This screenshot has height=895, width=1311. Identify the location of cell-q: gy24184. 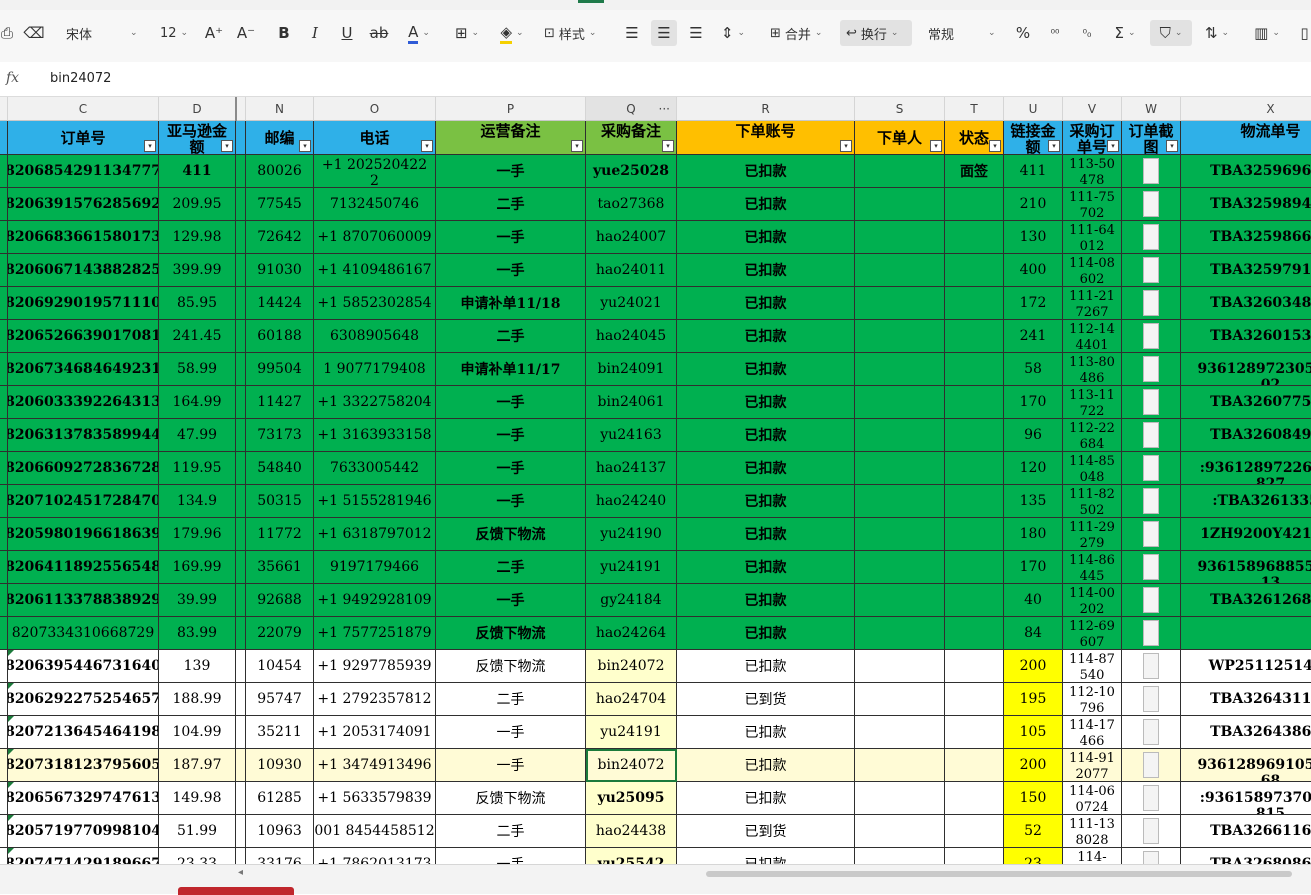
(631, 600).